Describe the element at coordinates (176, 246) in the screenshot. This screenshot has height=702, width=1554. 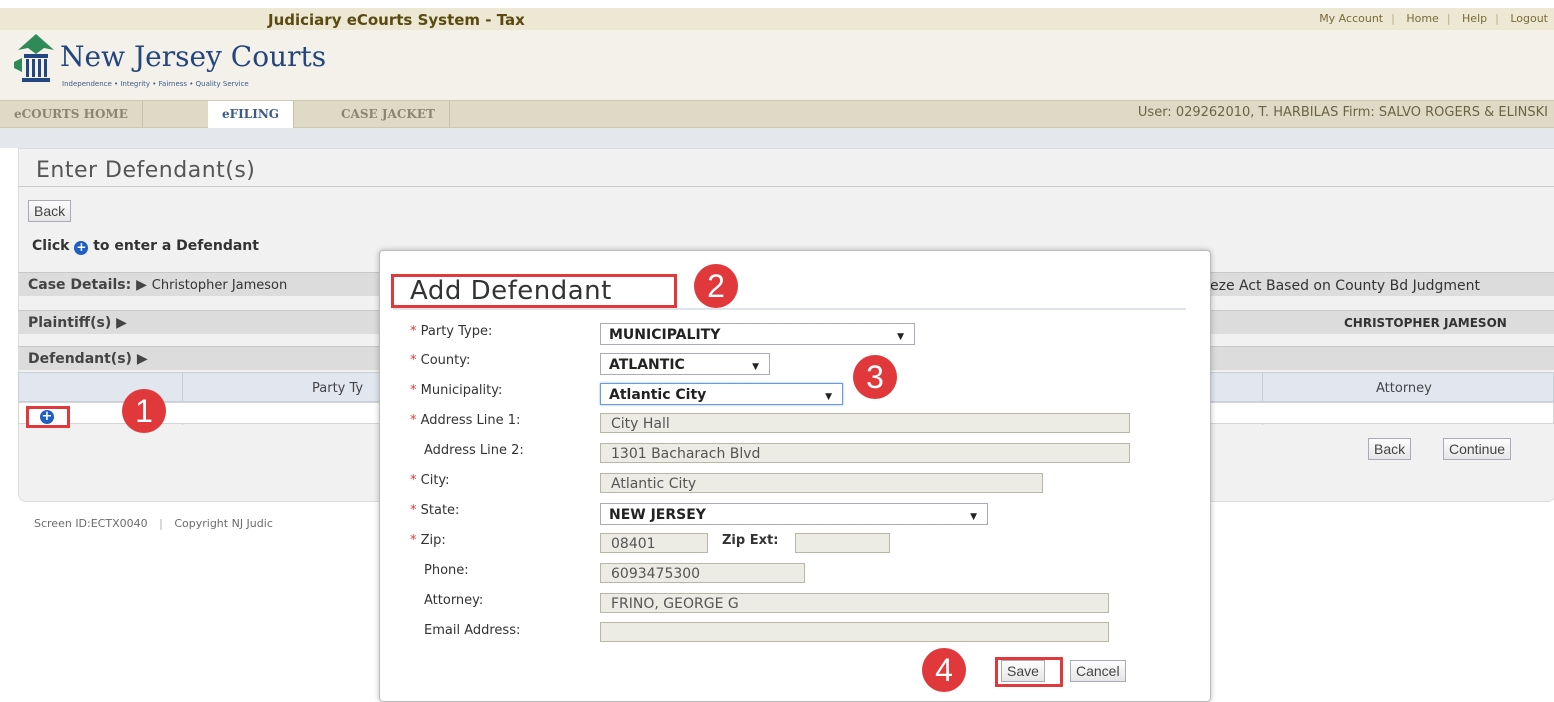
I see `click-hint-suffix: to enter a Defendant` at that location.